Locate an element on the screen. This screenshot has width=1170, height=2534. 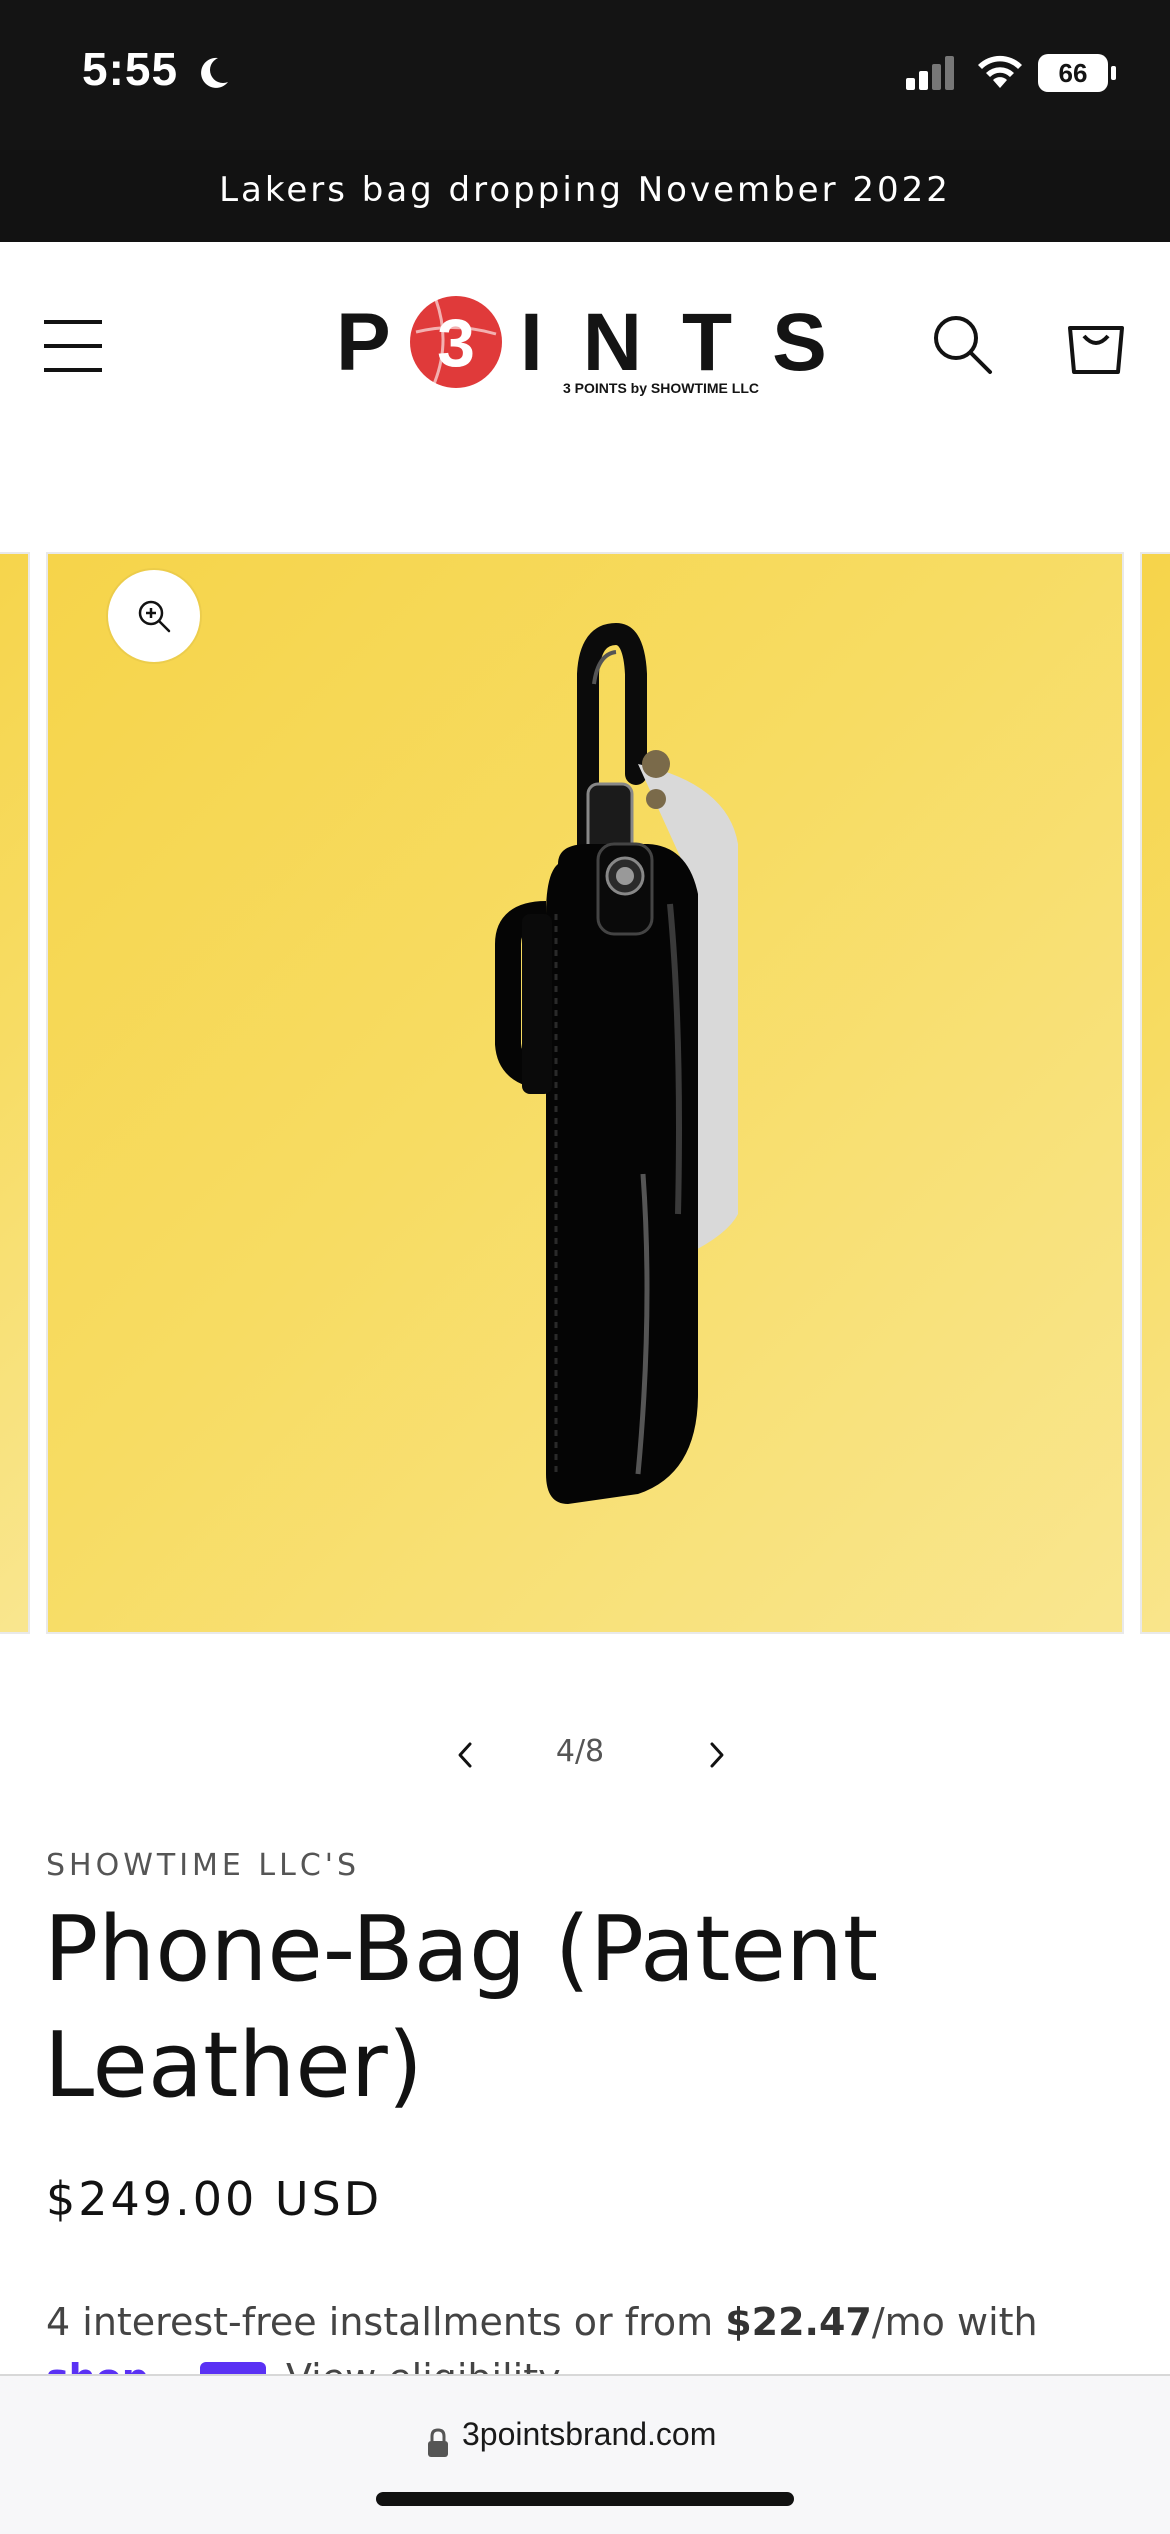
announcement-text: Lakers bag dropping November 2022 is located at coordinates (585, 190).